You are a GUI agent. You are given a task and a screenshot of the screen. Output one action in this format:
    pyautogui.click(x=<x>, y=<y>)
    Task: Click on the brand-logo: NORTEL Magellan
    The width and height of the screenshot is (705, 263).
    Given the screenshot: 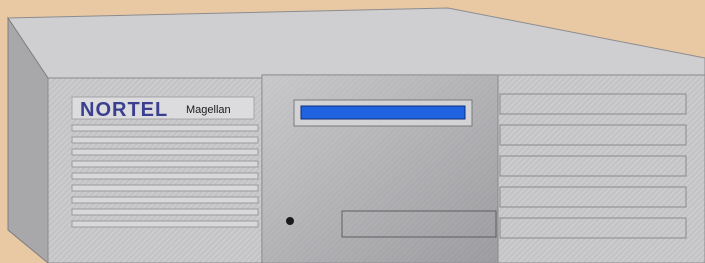 What is the action you would take?
    pyautogui.click(x=163, y=108)
    